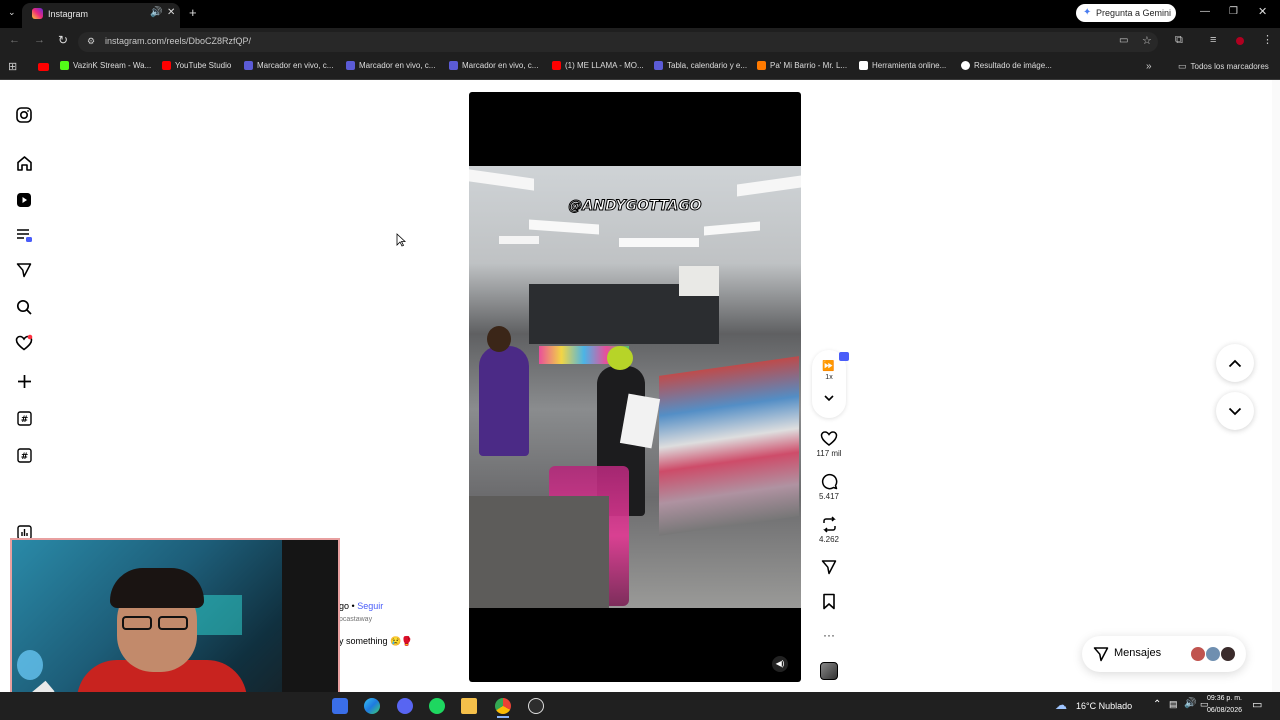 This screenshot has width=1280, height=720. I want to click on tray-chevron-icon: ⌃, so click(1157, 704).